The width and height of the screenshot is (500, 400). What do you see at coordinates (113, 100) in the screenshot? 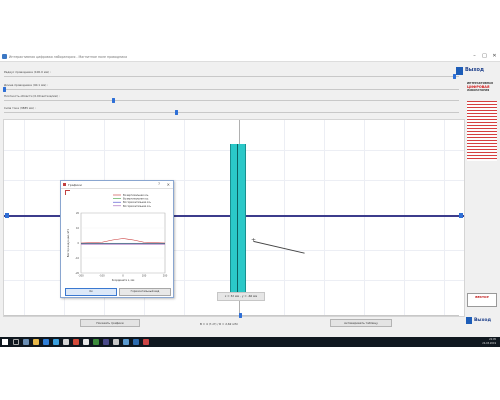
I see `slider-density-thumb` at bounding box center [113, 100].